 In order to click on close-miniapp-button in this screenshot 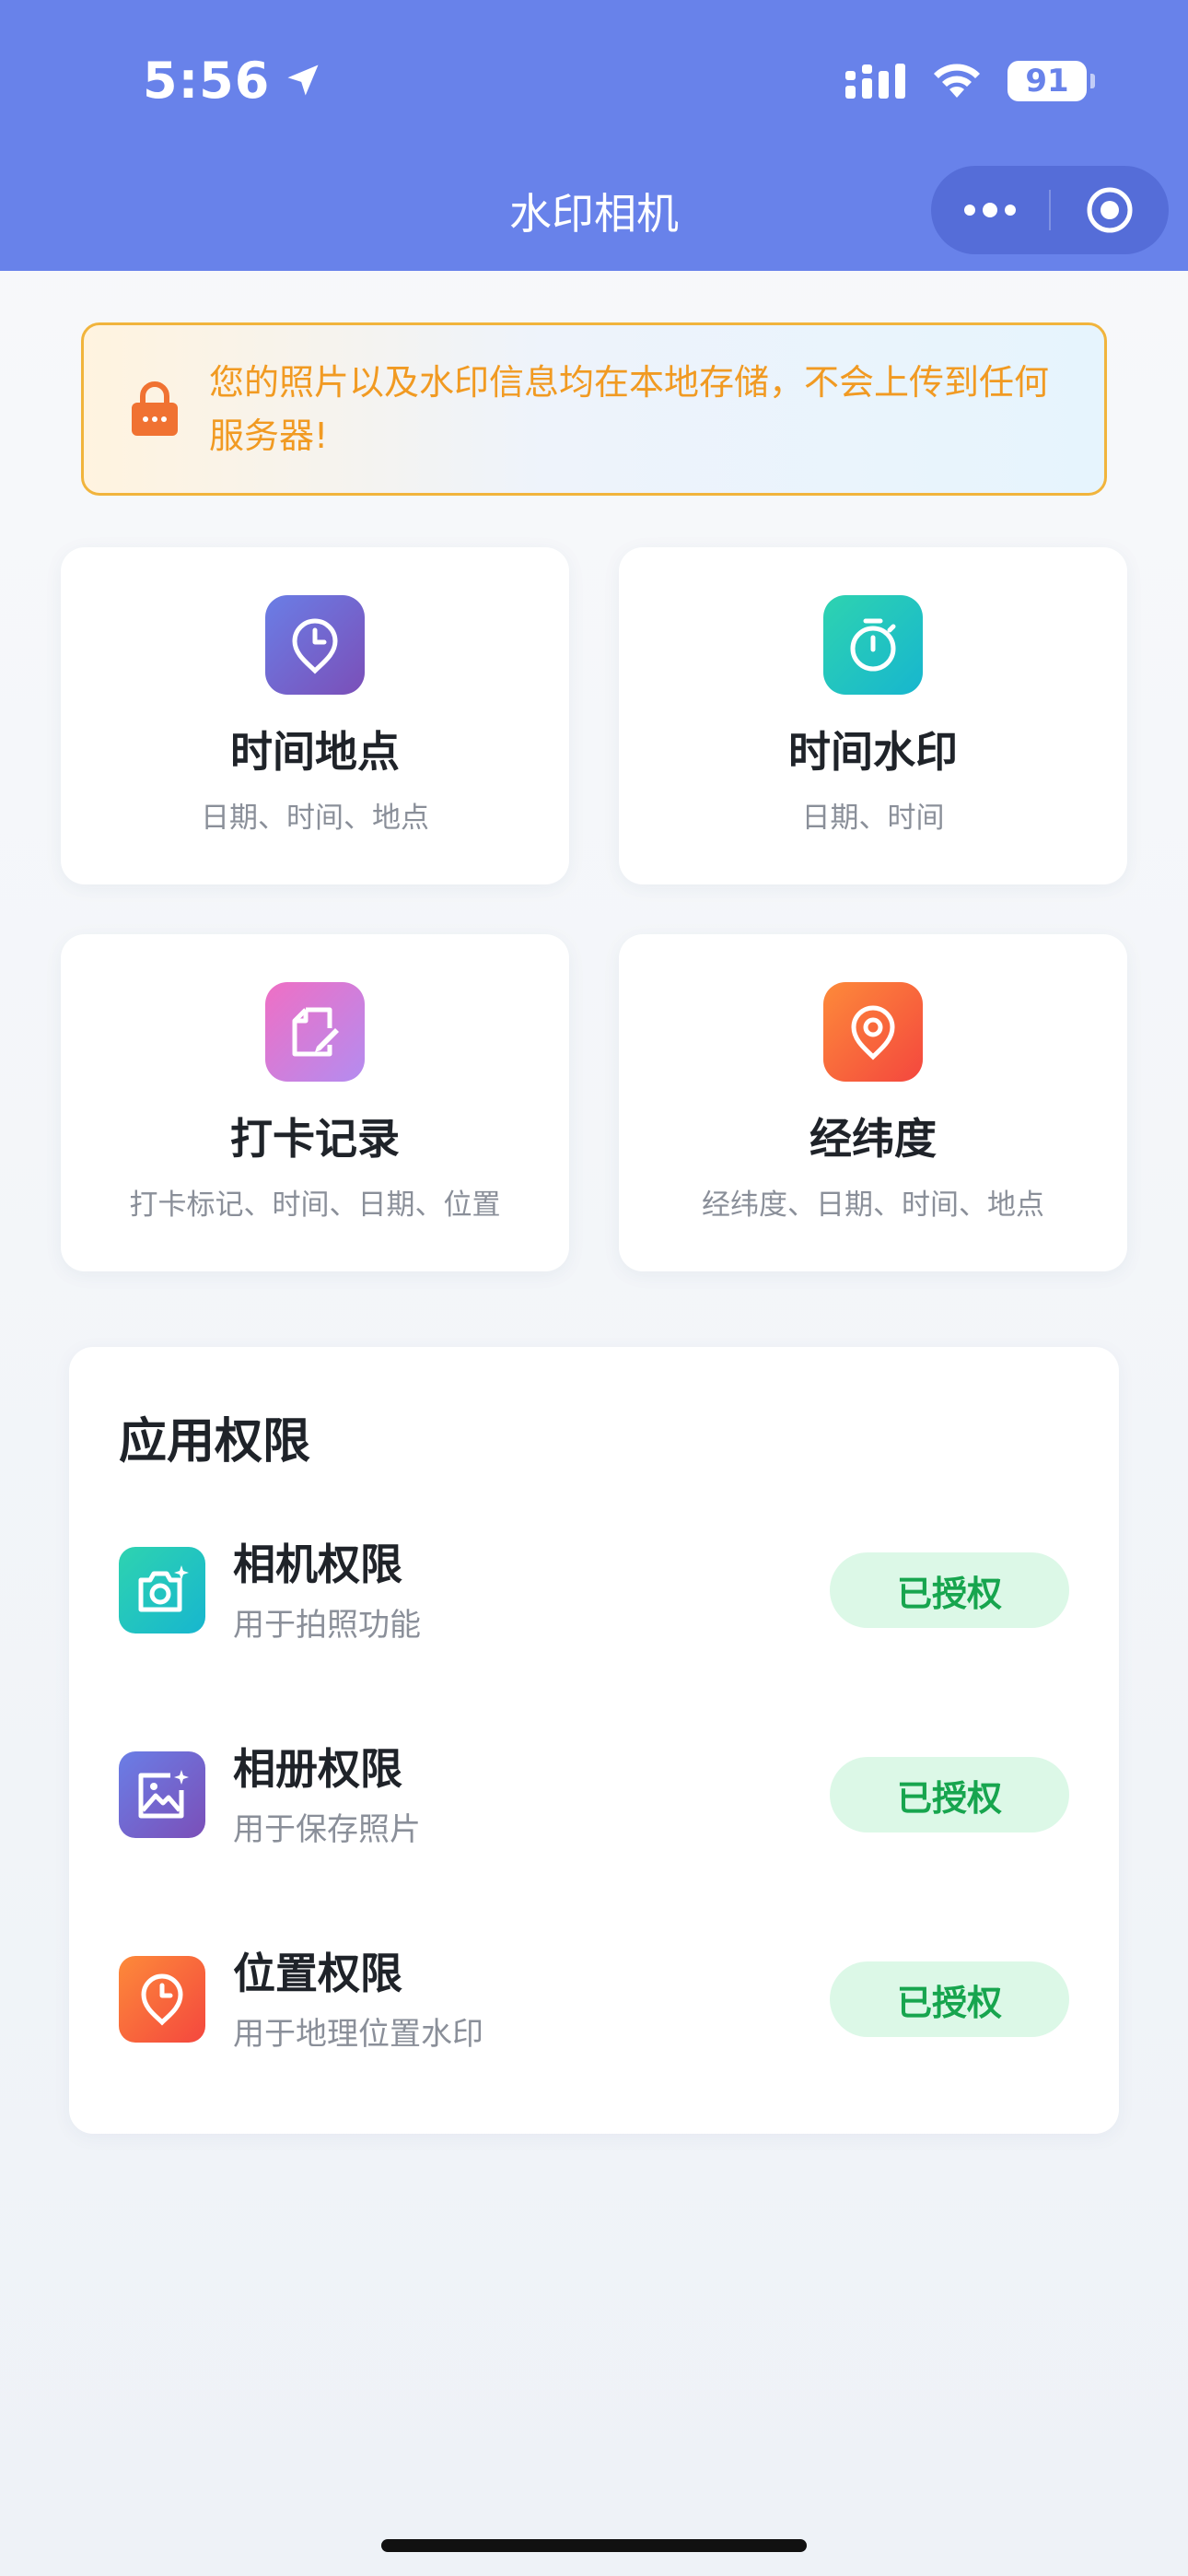, I will do `click(1110, 210)`.